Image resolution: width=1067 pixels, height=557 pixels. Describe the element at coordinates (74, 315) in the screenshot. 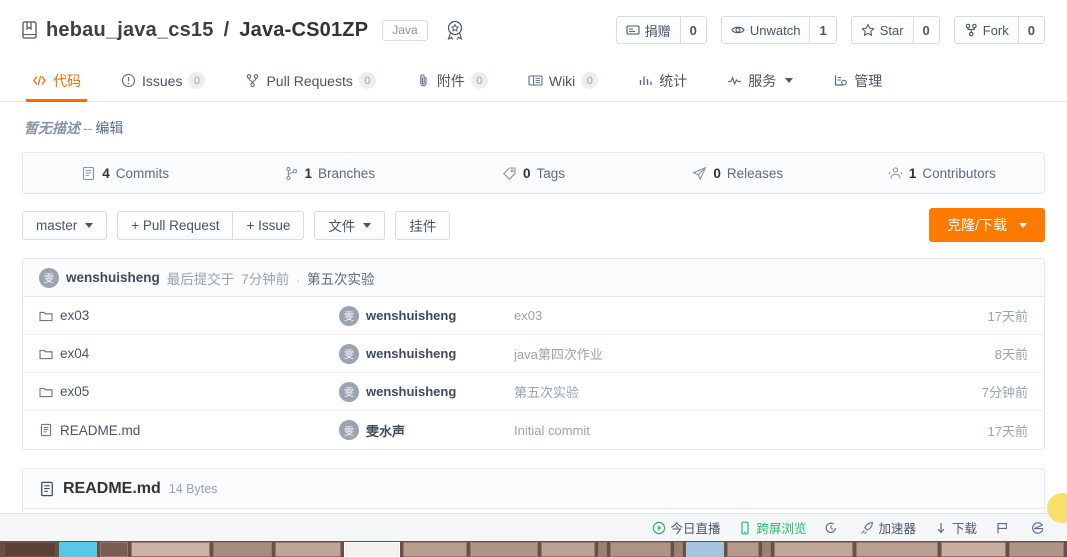

I see `file-name: ex03` at that location.